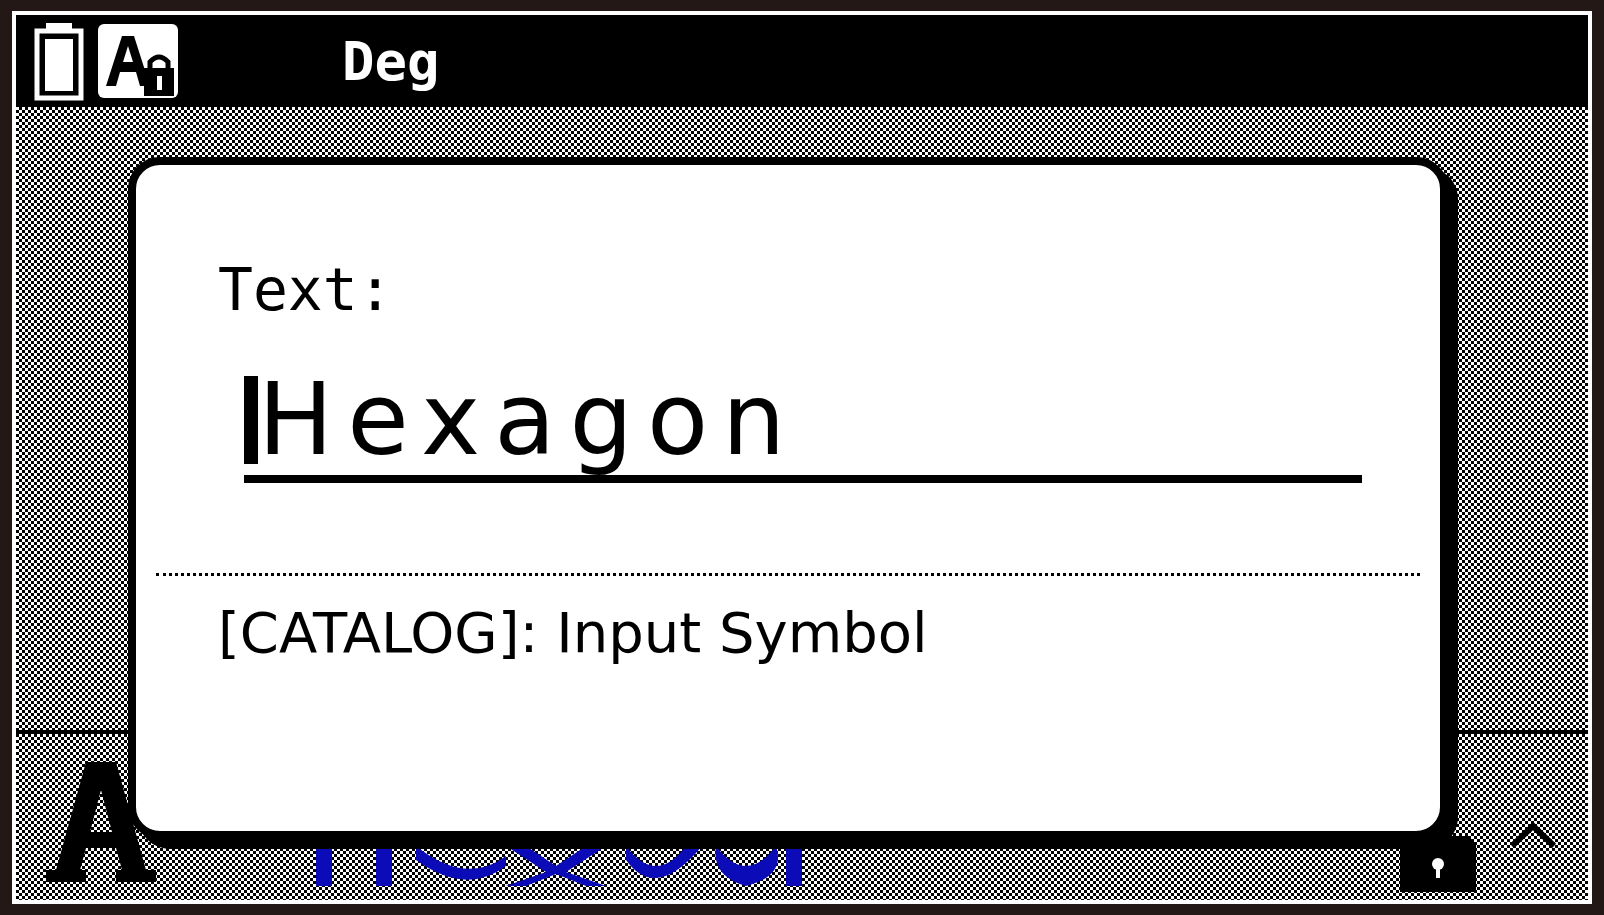 The width and height of the screenshot is (1604, 915). I want to click on hint-text: [CATALOG]: Input Symbol, so click(573, 633).